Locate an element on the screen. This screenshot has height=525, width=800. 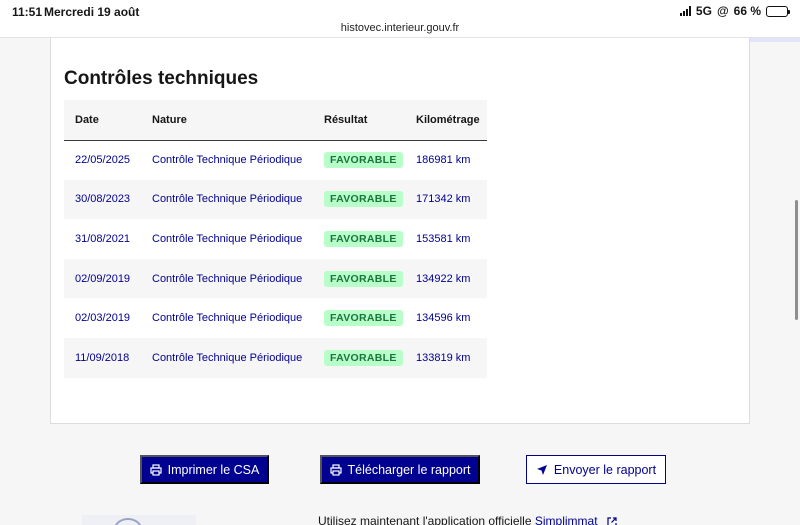
print-csa-label: Imprimer le CSA is located at coordinates (213, 469).